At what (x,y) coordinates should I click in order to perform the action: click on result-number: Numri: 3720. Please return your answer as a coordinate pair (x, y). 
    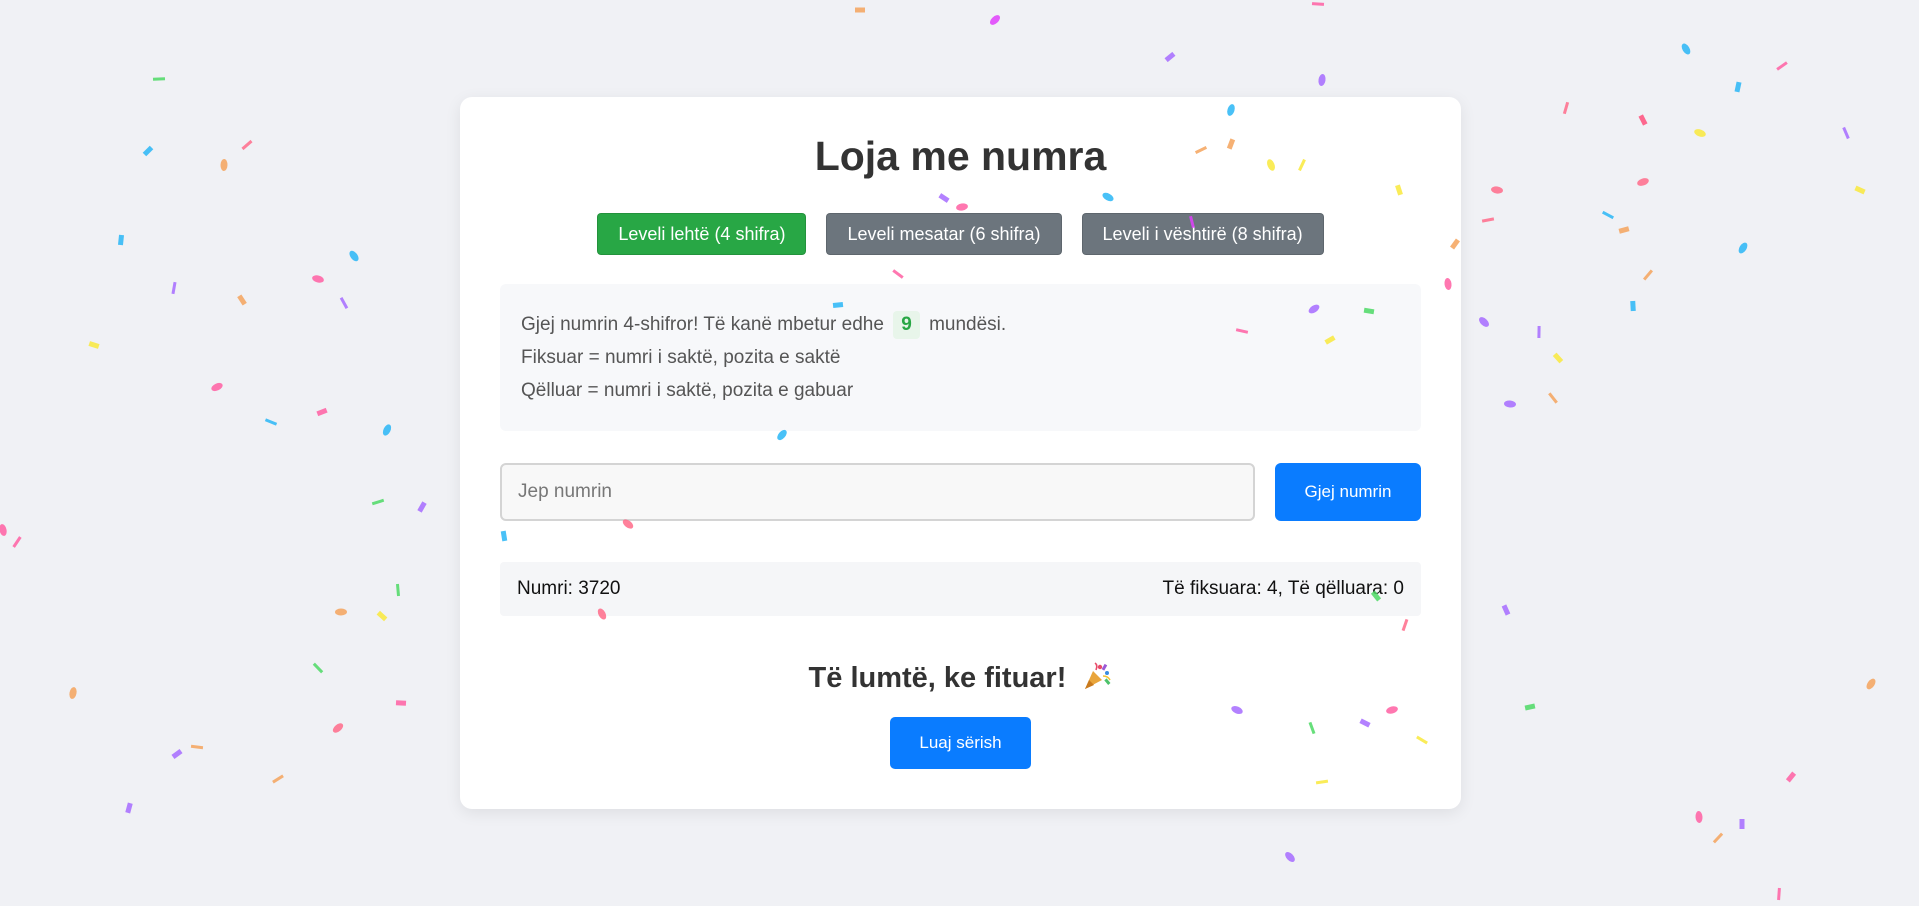
    Looking at the image, I should click on (569, 588).